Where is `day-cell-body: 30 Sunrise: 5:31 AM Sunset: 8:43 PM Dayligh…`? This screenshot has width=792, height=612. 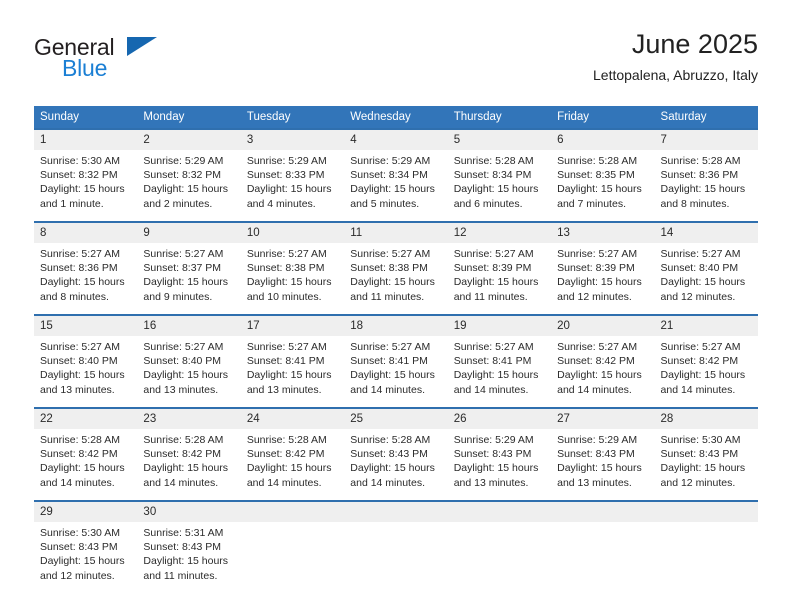
day-cell-body: 30 Sunrise: 5:31 AM Sunset: 8:43 PM Dayligh… is located at coordinates (189, 541).